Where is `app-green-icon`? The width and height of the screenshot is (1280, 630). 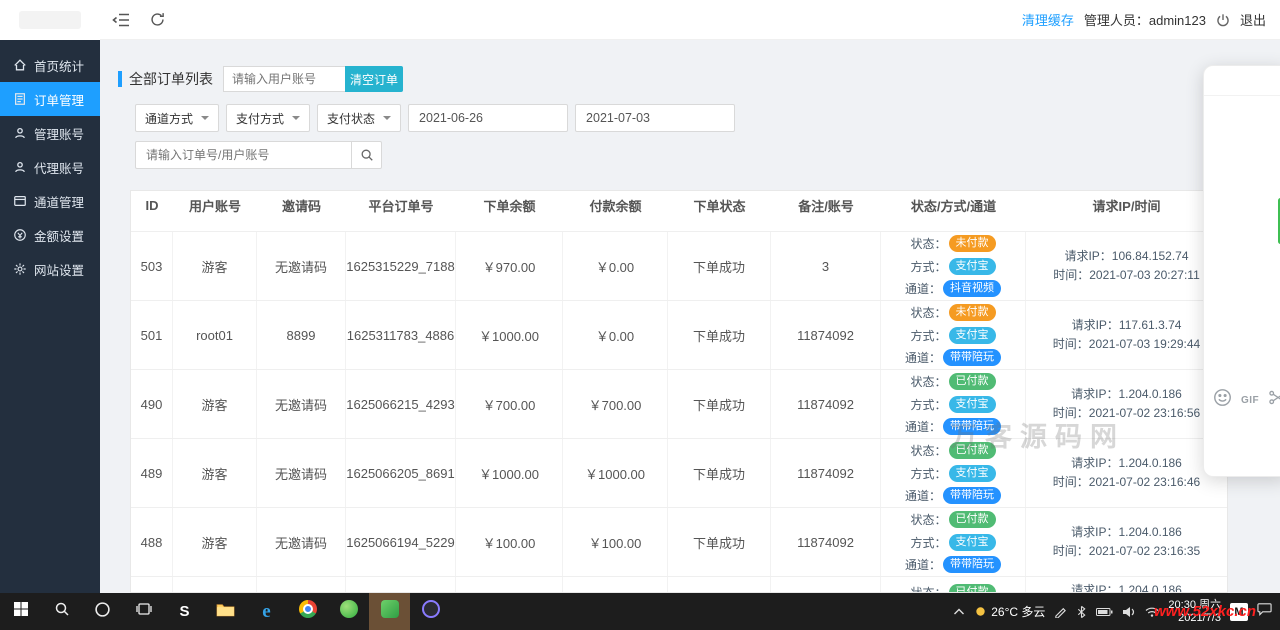 app-green-icon is located at coordinates (389, 611).